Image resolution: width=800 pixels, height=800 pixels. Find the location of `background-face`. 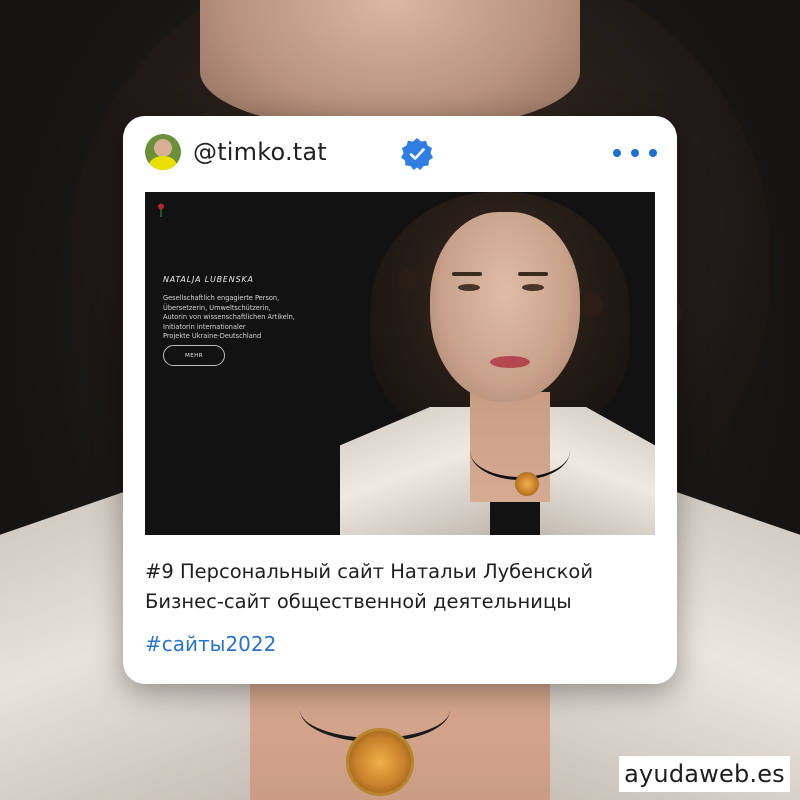

background-face is located at coordinates (390, 65).